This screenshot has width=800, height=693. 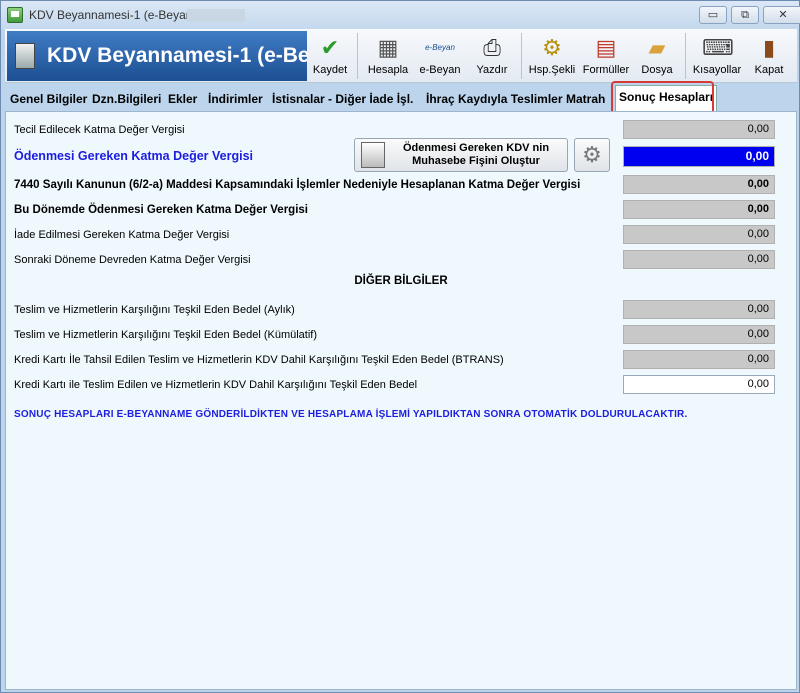 What do you see at coordinates (606, 70) in the screenshot?
I see `formuller-label: Formüller` at bounding box center [606, 70].